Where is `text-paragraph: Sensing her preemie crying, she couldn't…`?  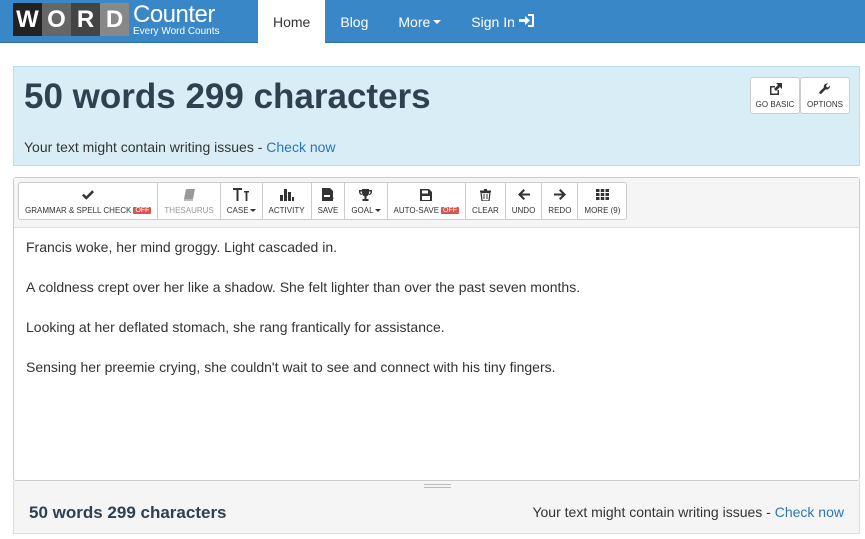
text-paragraph: Sensing her preemie crying, she couldn't… is located at coordinates (291, 367).